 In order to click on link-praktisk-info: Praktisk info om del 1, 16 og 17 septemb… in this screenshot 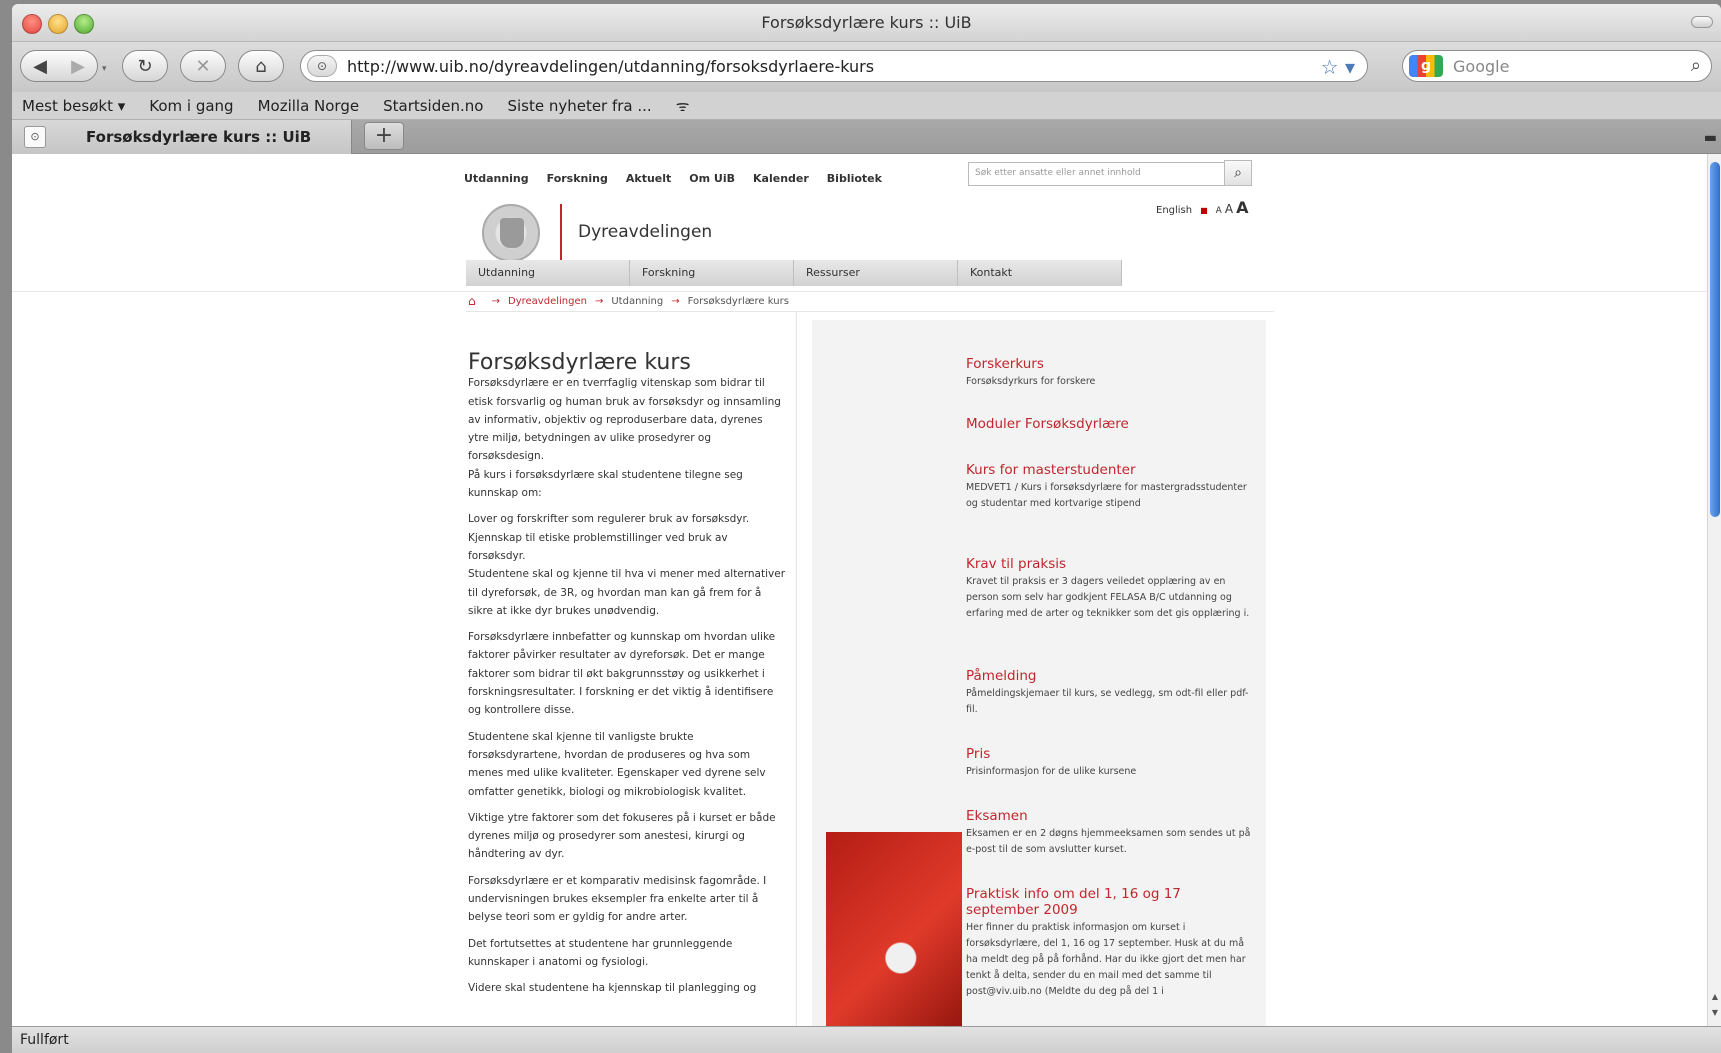, I will do `click(1111, 902)`.